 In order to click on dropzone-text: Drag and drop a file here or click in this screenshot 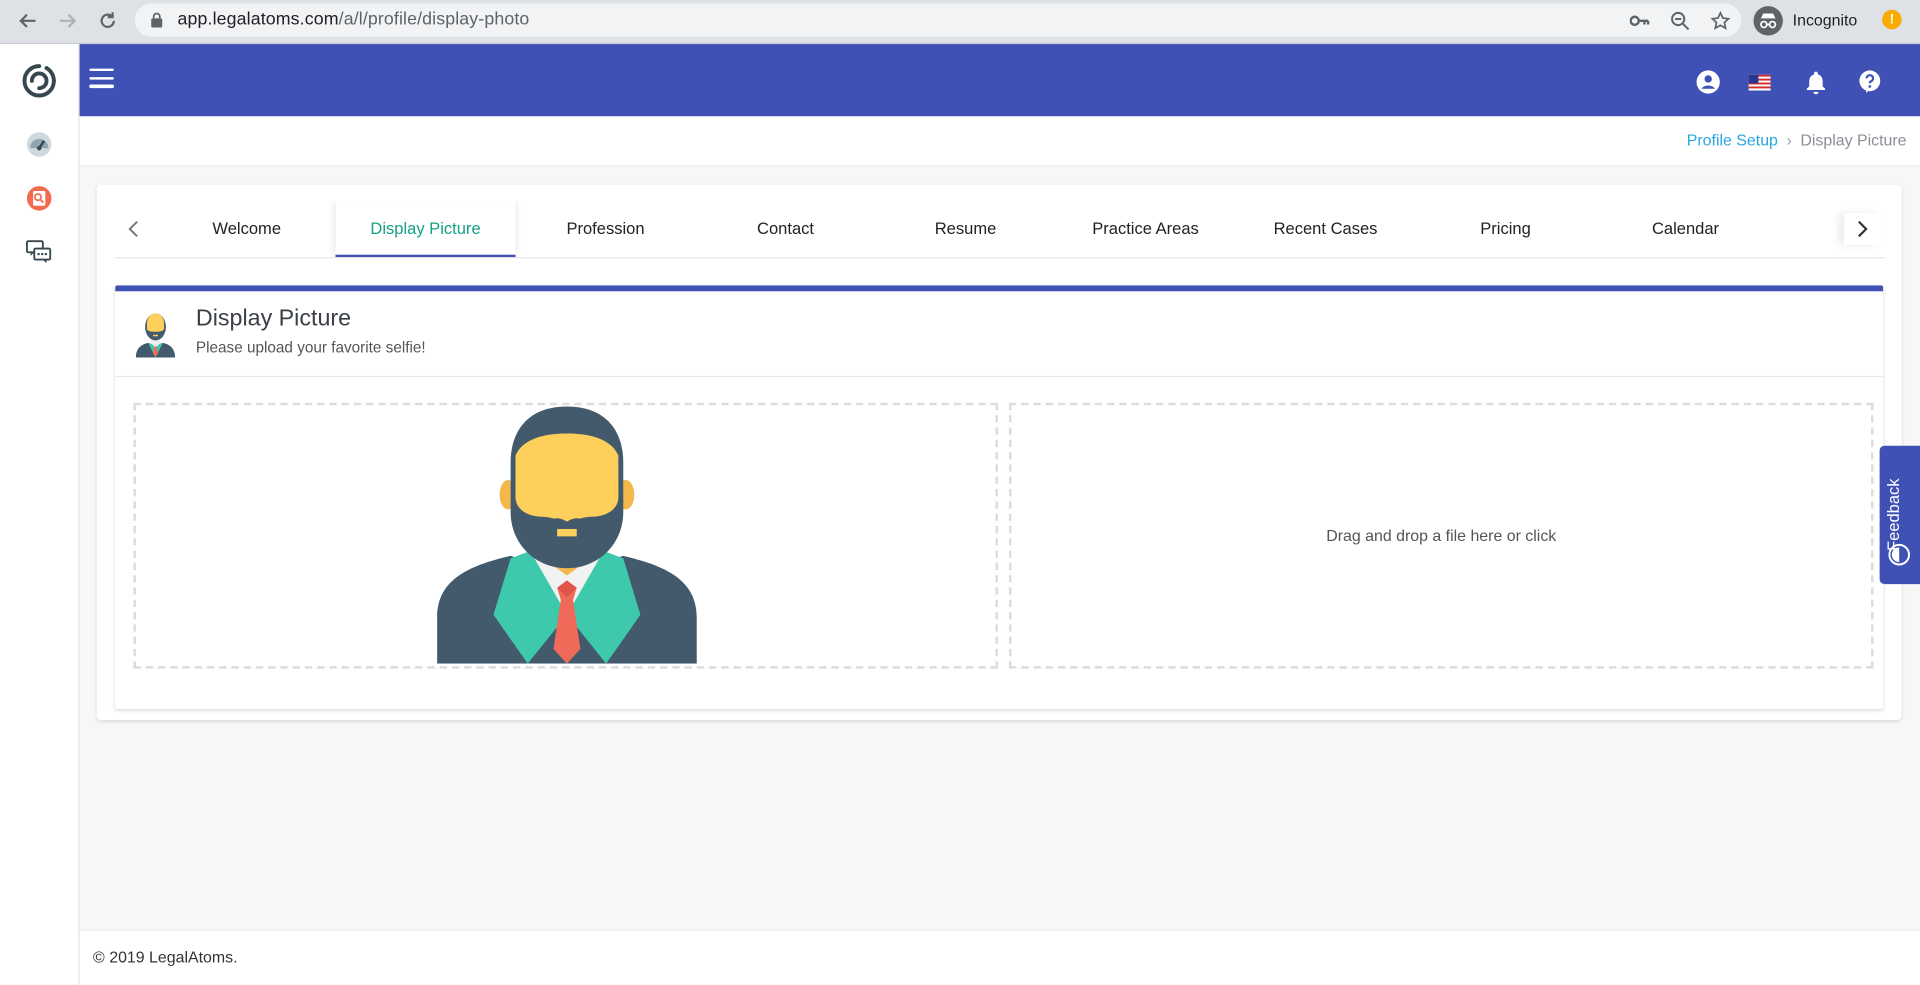, I will do `click(1441, 535)`.